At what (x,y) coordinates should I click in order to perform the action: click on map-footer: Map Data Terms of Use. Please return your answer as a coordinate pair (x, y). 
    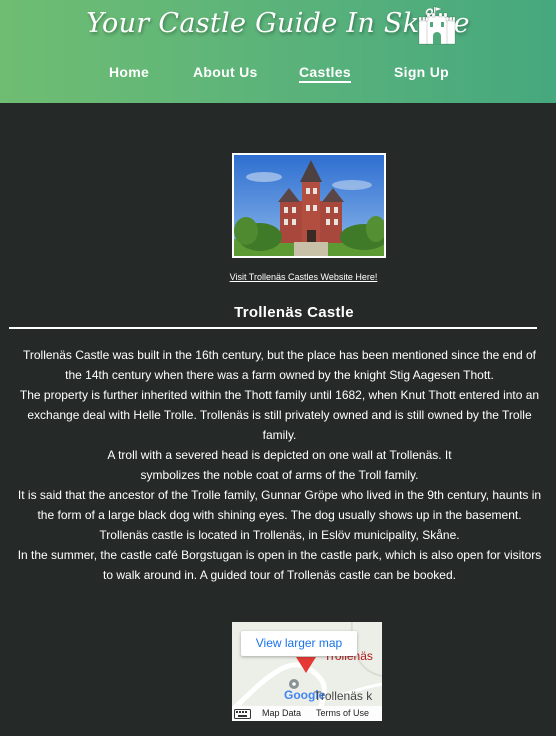
    Looking at the image, I should click on (307, 713).